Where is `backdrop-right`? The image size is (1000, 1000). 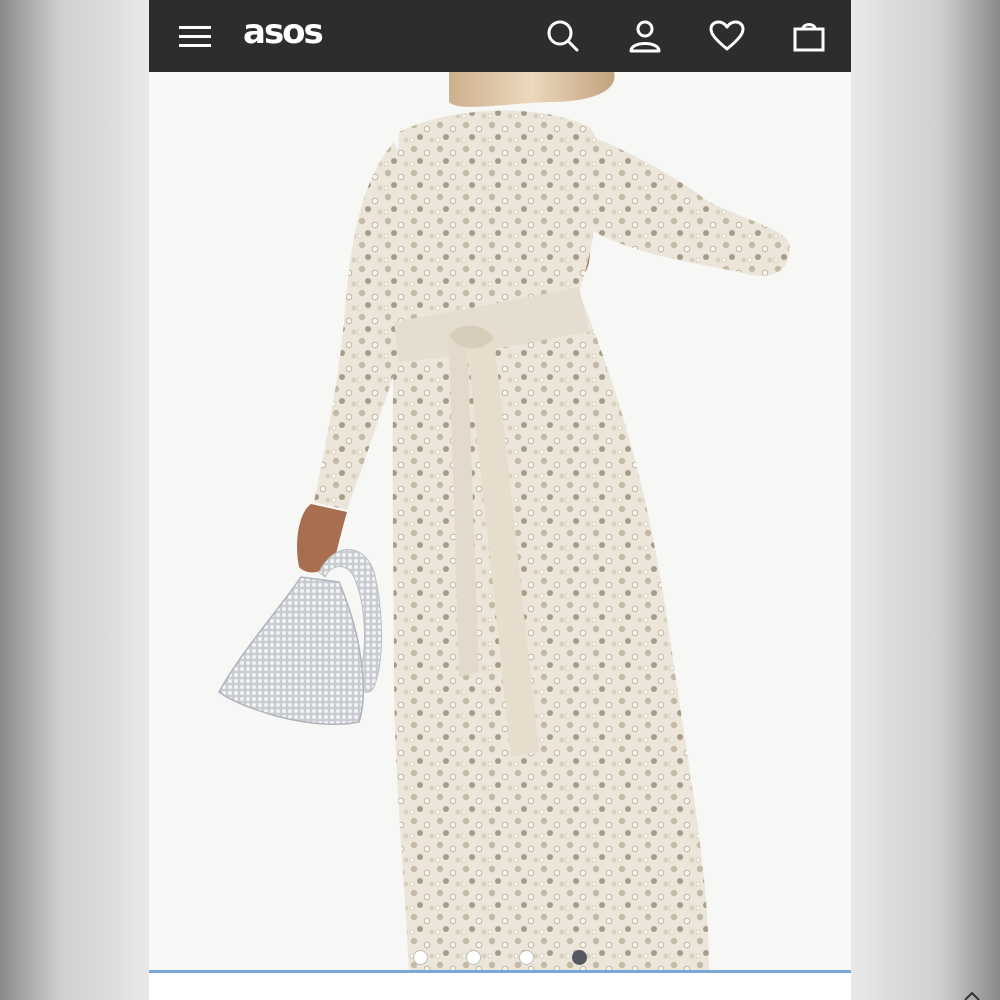
backdrop-right is located at coordinates (925, 500).